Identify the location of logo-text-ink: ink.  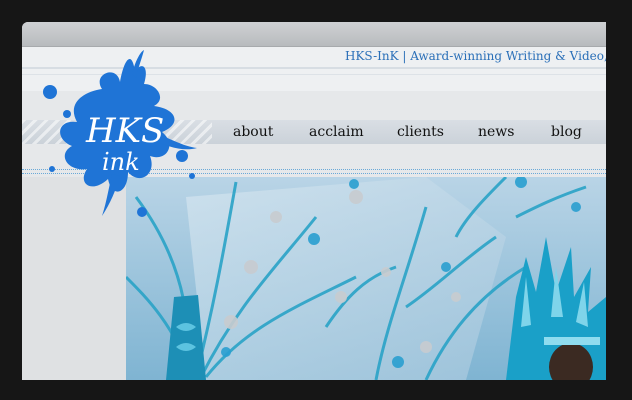
(121, 162).